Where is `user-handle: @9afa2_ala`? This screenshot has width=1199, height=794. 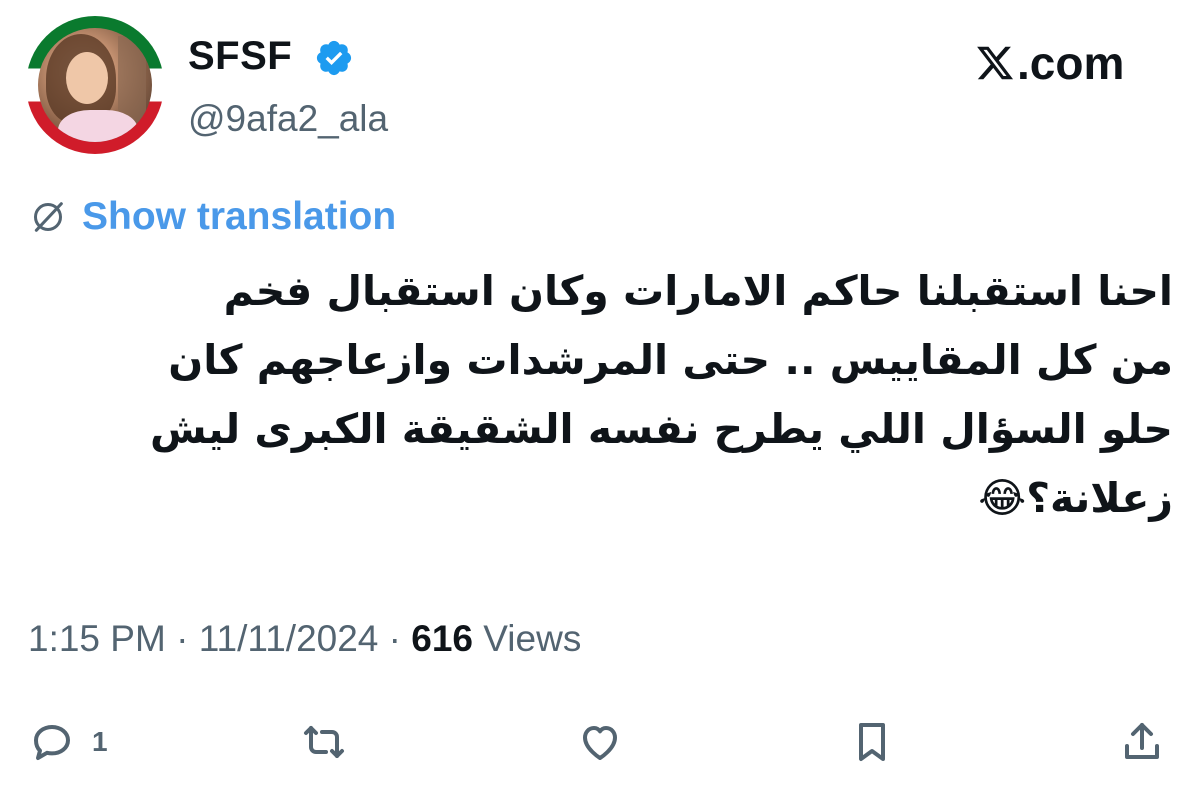
user-handle: @9afa2_ala is located at coordinates (288, 119).